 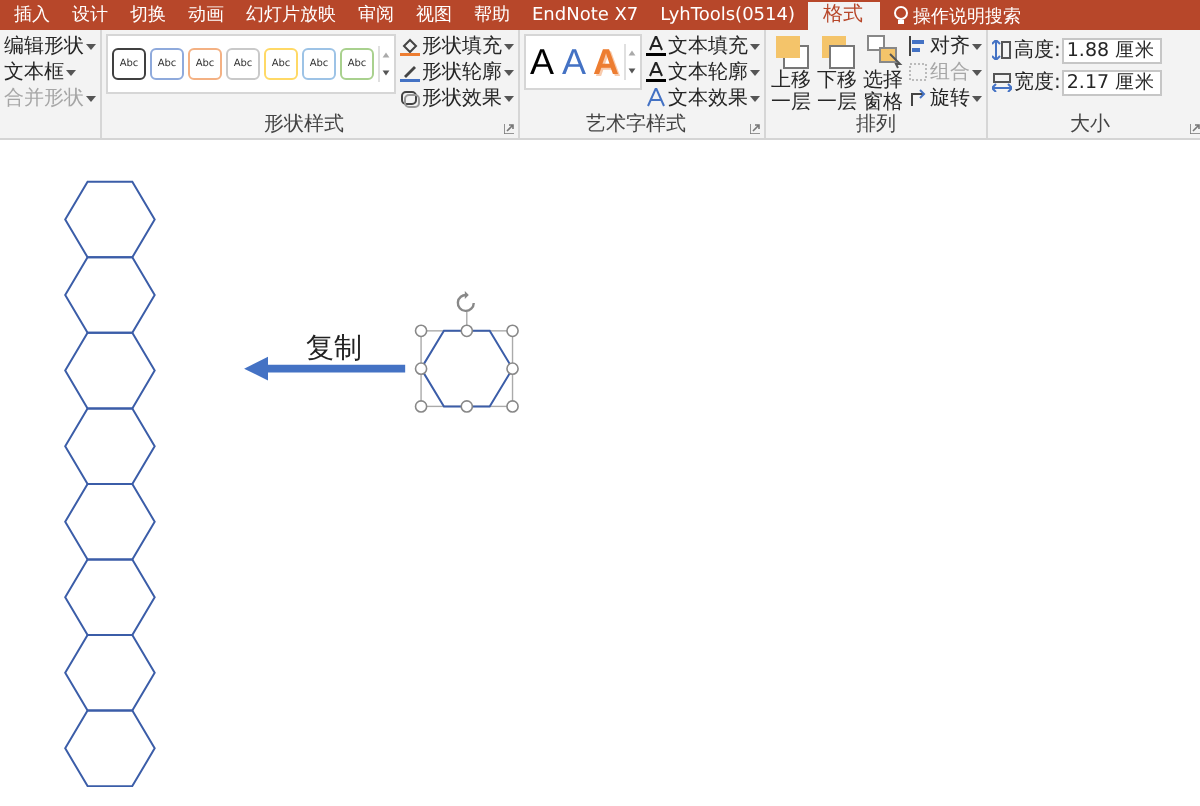 What do you see at coordinates (206, 16) in the screenshot?
I see `ribbon-tab: 动画` at bounding box center [206, 16].